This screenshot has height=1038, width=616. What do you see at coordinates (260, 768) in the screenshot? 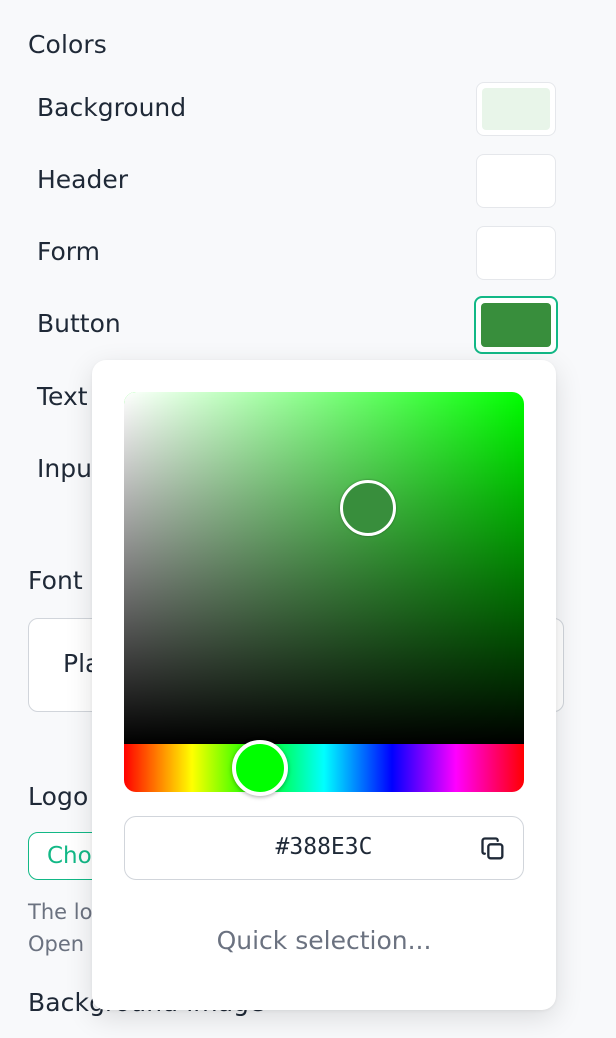
I see `hue-pointer` at bounding box center [260, 768].